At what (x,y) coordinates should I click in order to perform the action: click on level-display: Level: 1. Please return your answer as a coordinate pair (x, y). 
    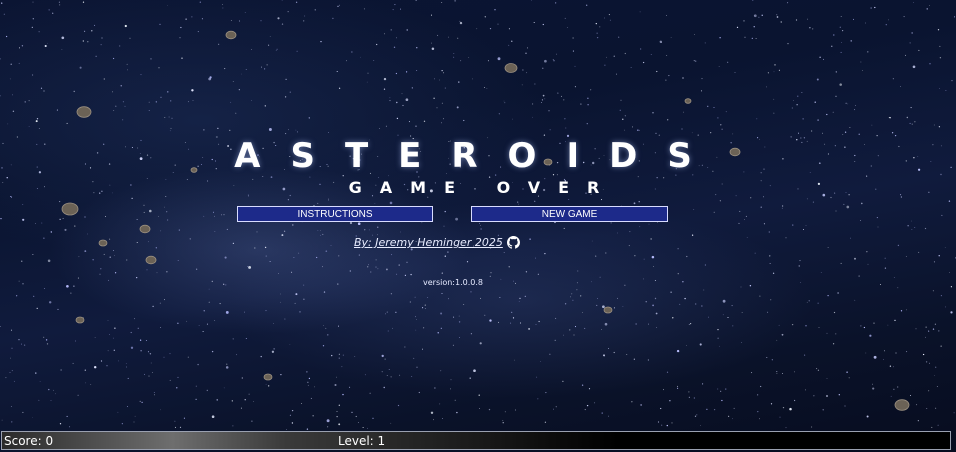
    Looking at the image, I should click on (362, 441).